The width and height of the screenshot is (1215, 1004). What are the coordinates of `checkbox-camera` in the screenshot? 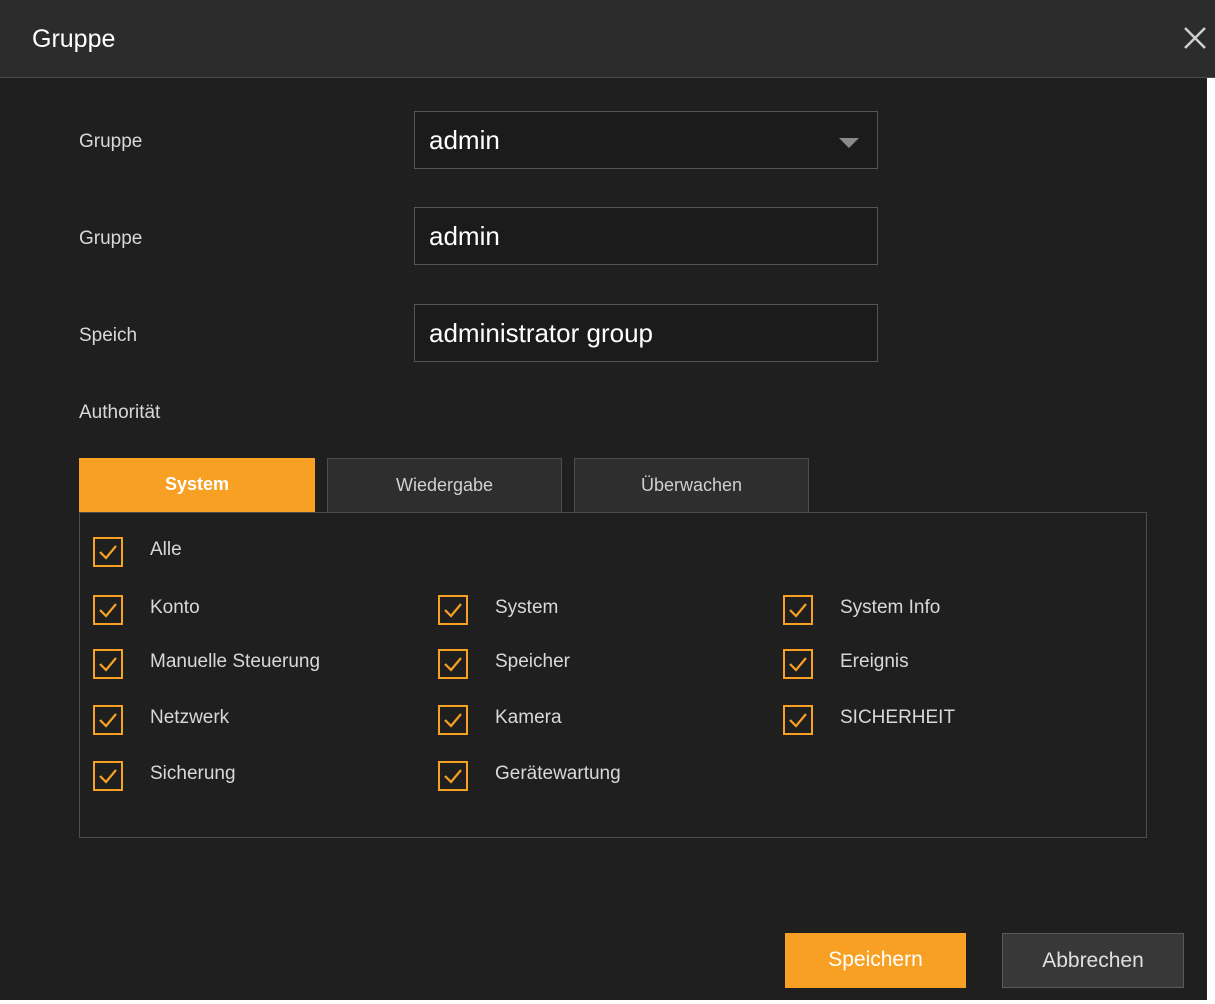 It's located at (453, 720).